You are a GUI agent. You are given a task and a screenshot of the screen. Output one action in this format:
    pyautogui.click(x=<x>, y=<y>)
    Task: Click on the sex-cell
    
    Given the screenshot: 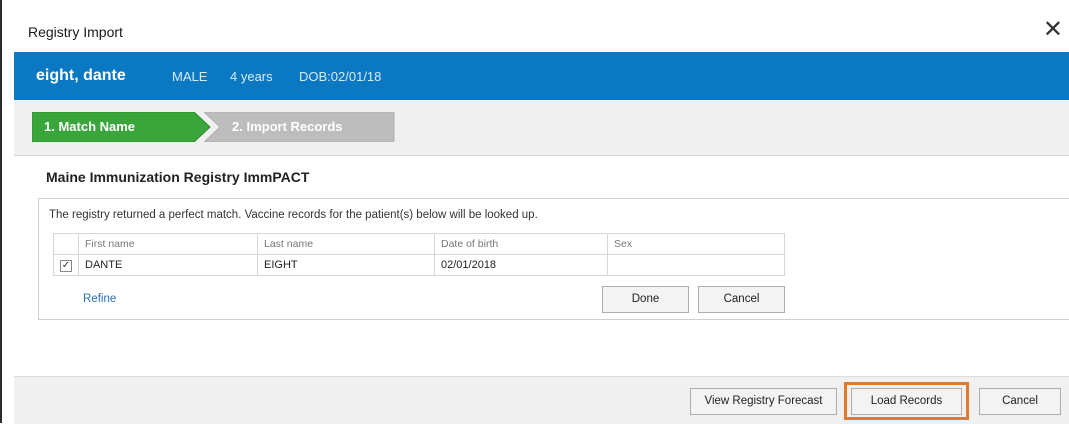 What is the action you would take?
    pyautogui.click(x=696, y=265)
    